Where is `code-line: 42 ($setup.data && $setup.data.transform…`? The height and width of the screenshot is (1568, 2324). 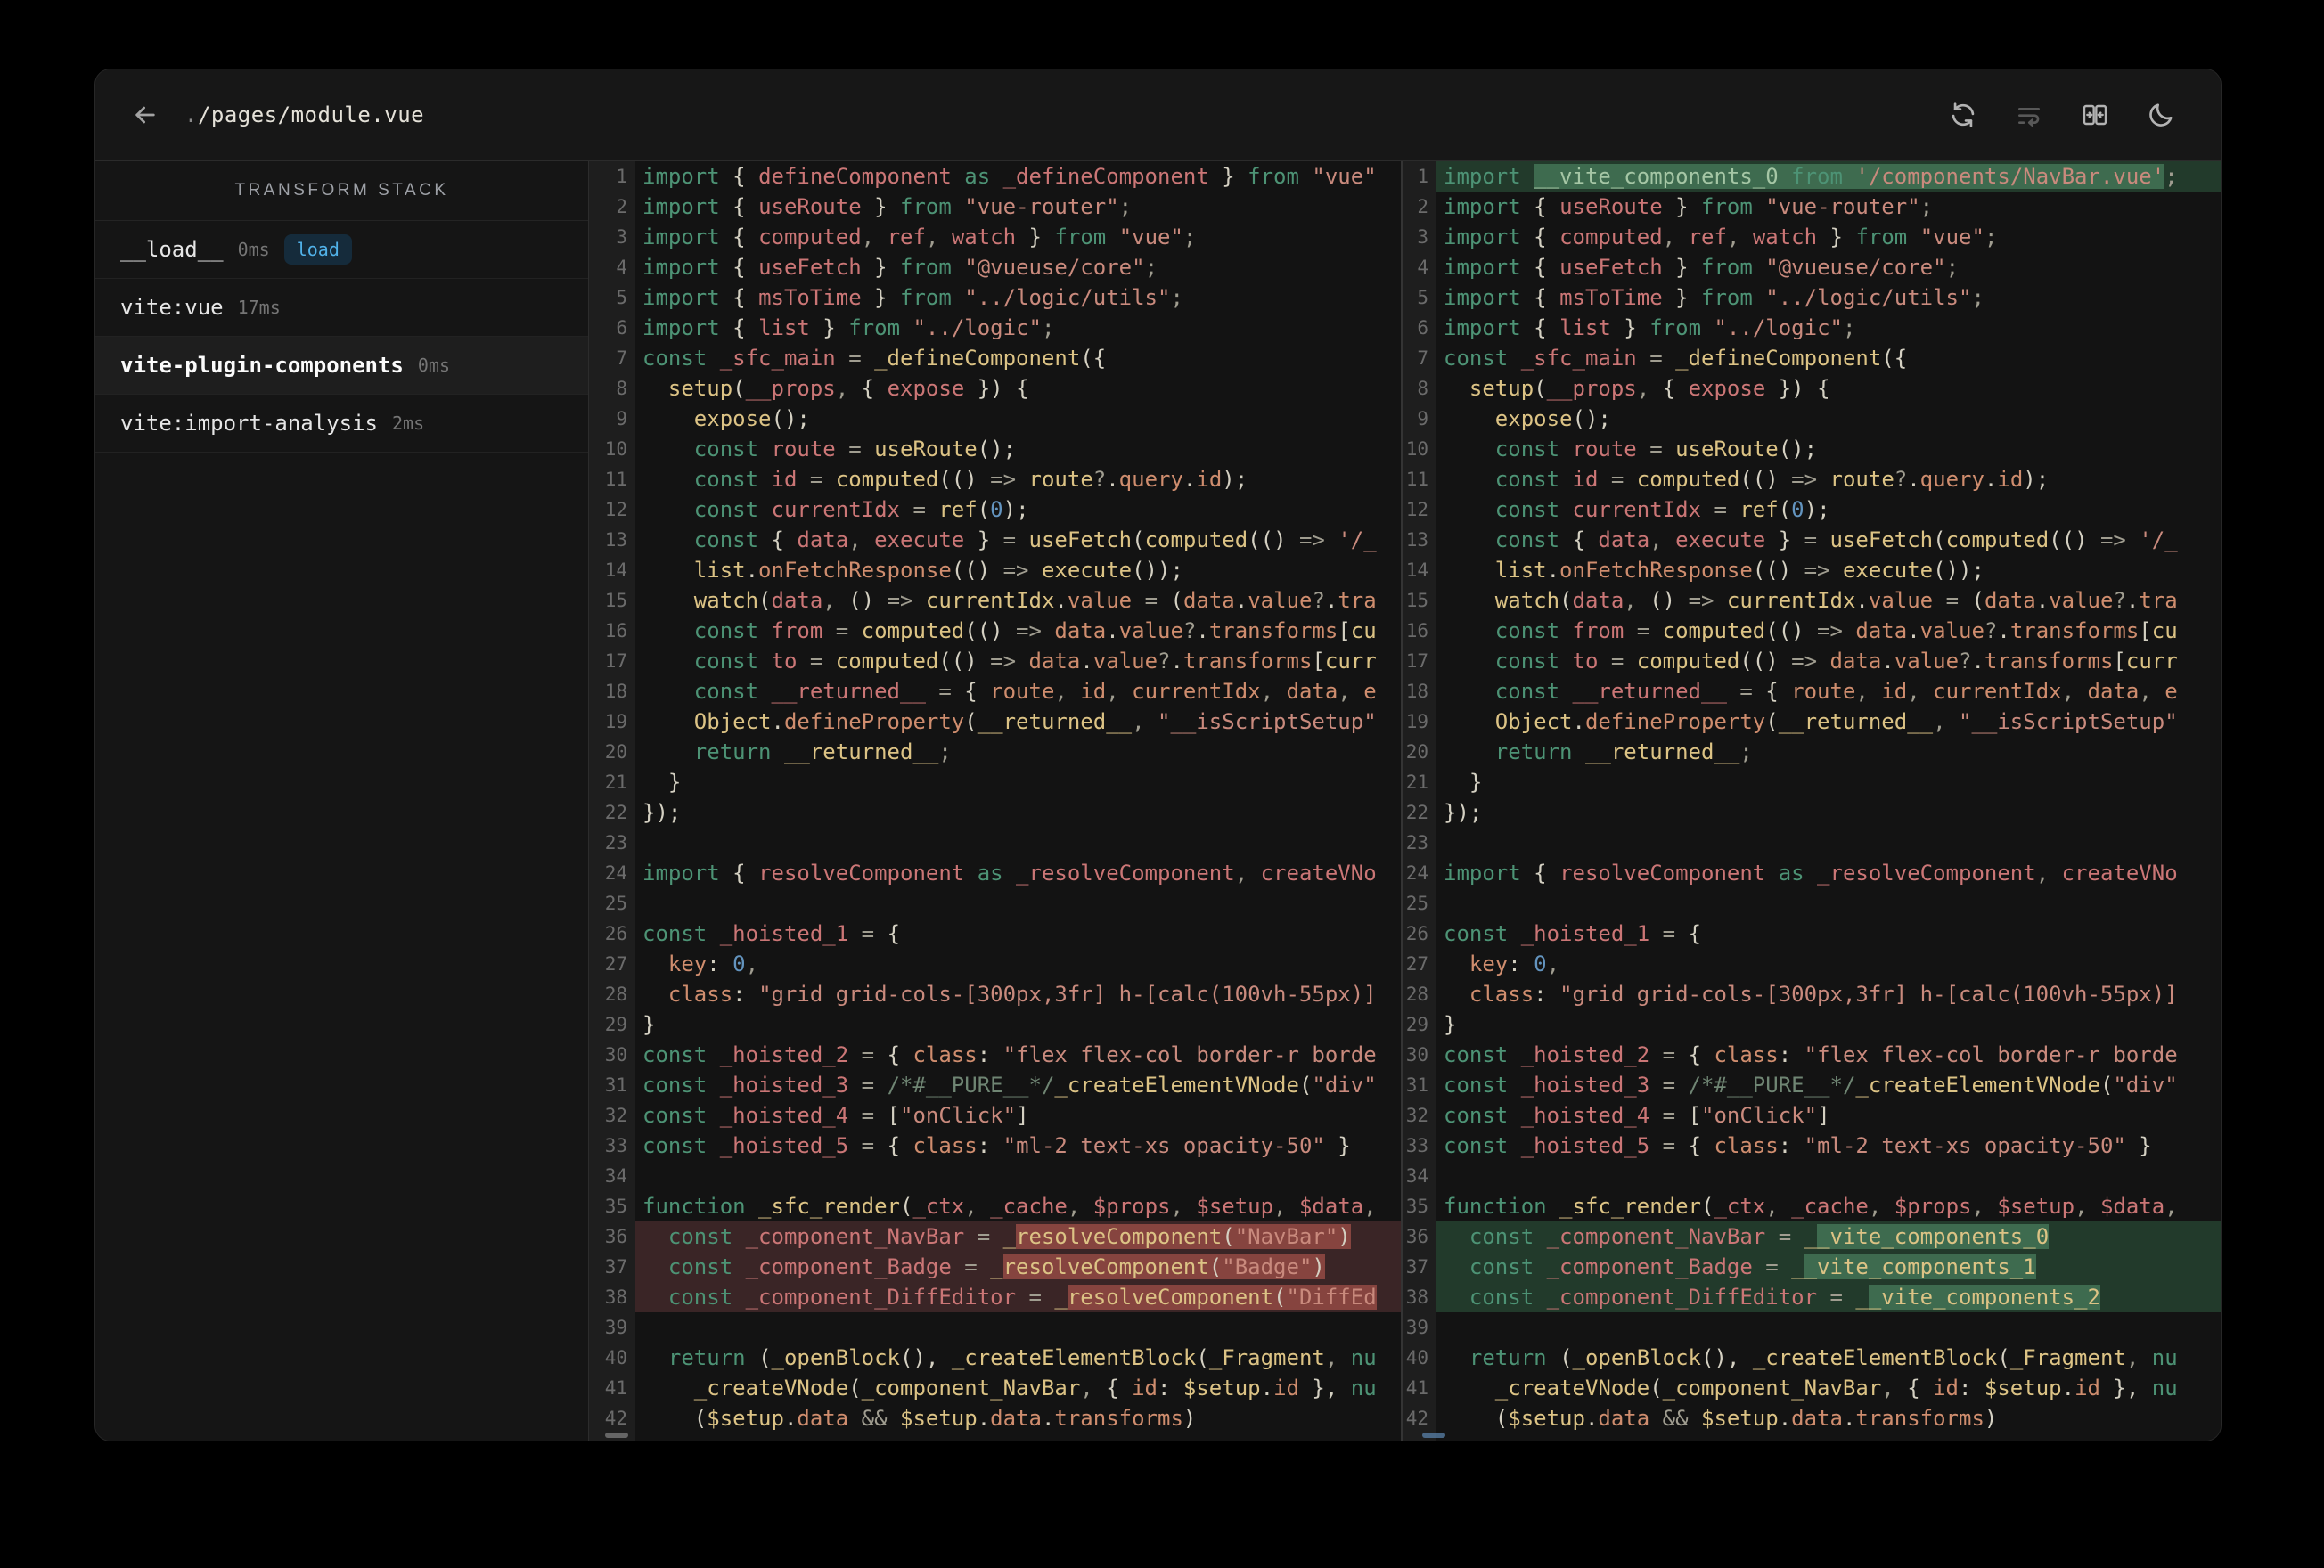 code-line: 42 ($setup.data && $setup.data.transform… is located at coordinates (1812, 1418).